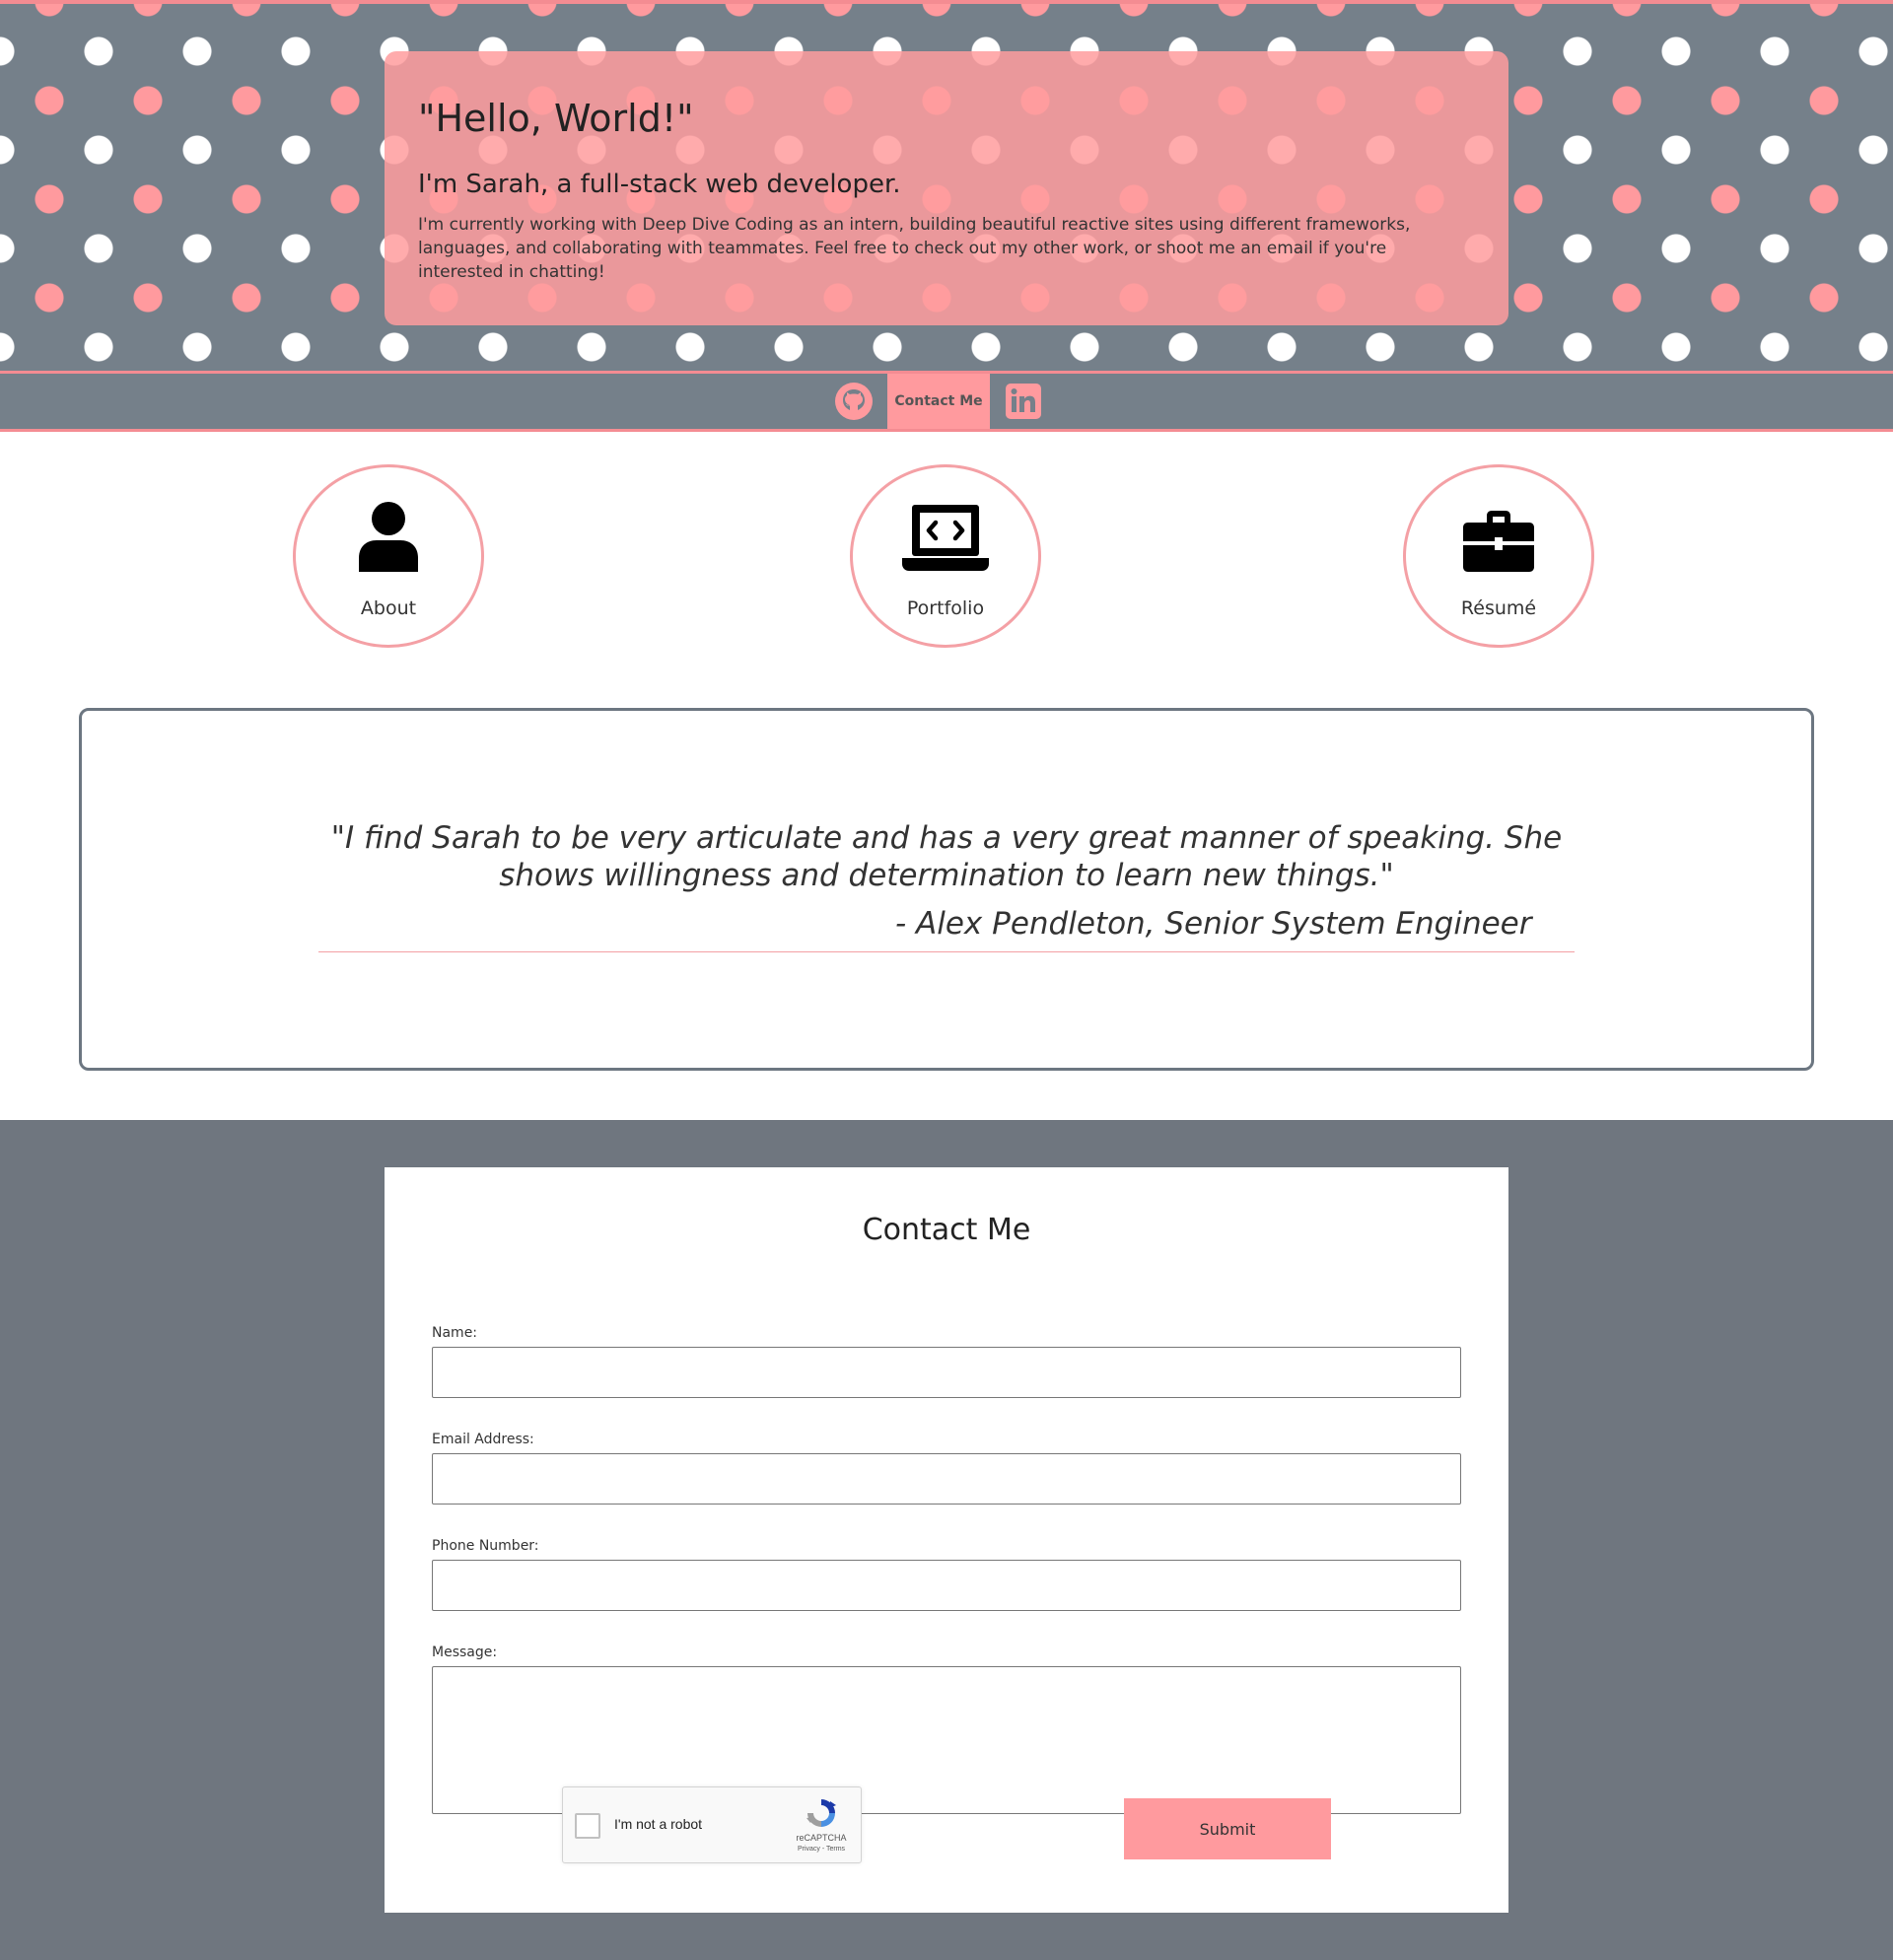 Image resolution: width=1893 pixels, height=1960 pixels. I want to click on recaptcha-brand: reCAPTCHA, so click(822, 1838).